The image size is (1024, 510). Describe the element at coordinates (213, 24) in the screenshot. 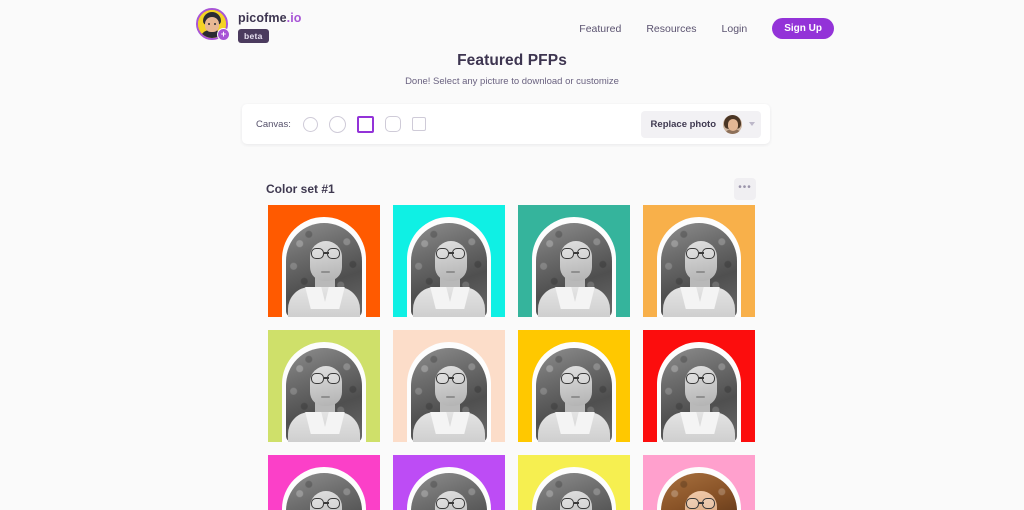

I see `picofme-logo-icon: +` at that location.